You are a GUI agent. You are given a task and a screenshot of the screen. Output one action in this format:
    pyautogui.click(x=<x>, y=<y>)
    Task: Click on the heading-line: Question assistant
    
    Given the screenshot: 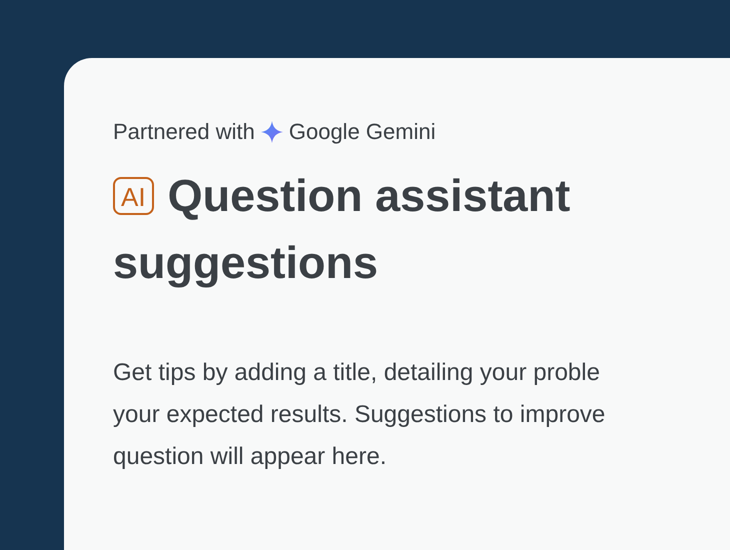 What is the action you would take?
    pyautogui.click(x=369, y=196)
    